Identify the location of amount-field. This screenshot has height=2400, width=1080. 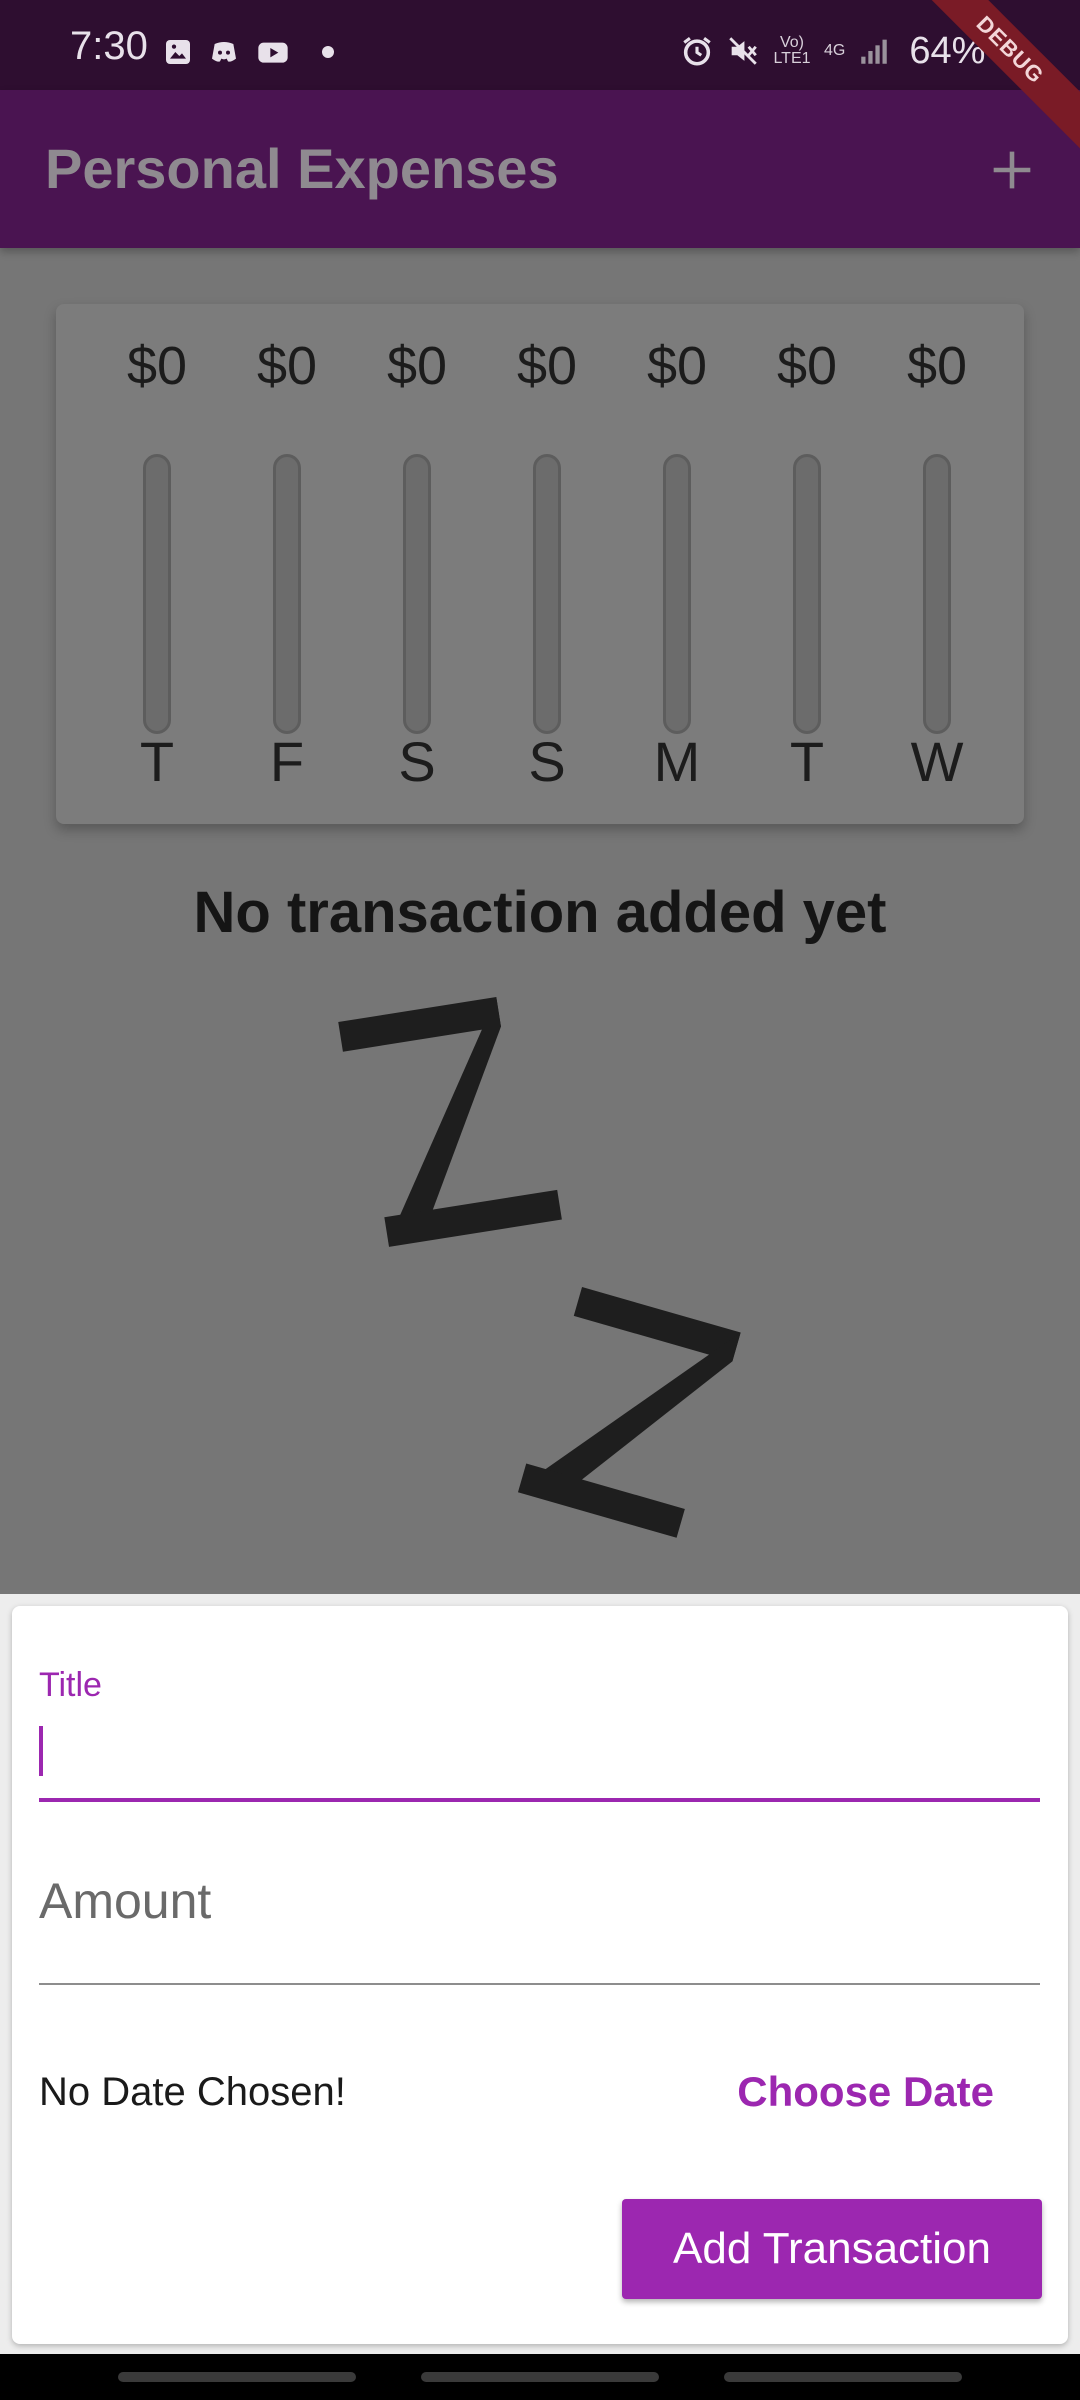
(539, 1921).